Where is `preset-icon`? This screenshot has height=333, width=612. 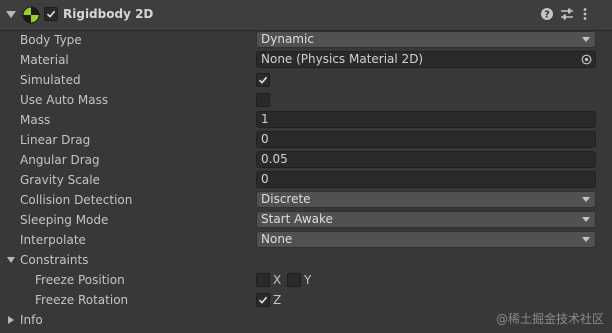 preset-icon is located at coordinates (567, 14).